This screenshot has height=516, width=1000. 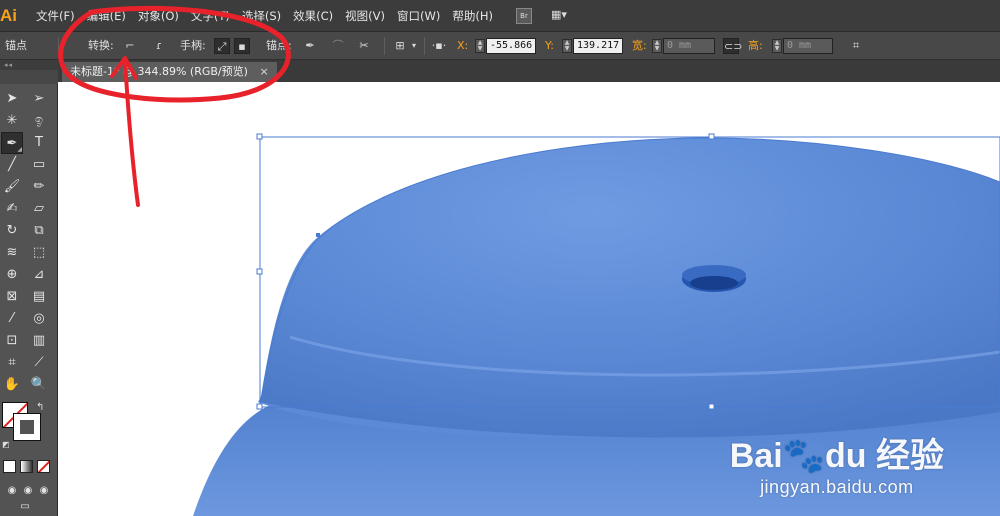 What do you see at coordinates (29, 77) in the screenshot?
I see `tools-panel-header` at bounding box center [29, 77].